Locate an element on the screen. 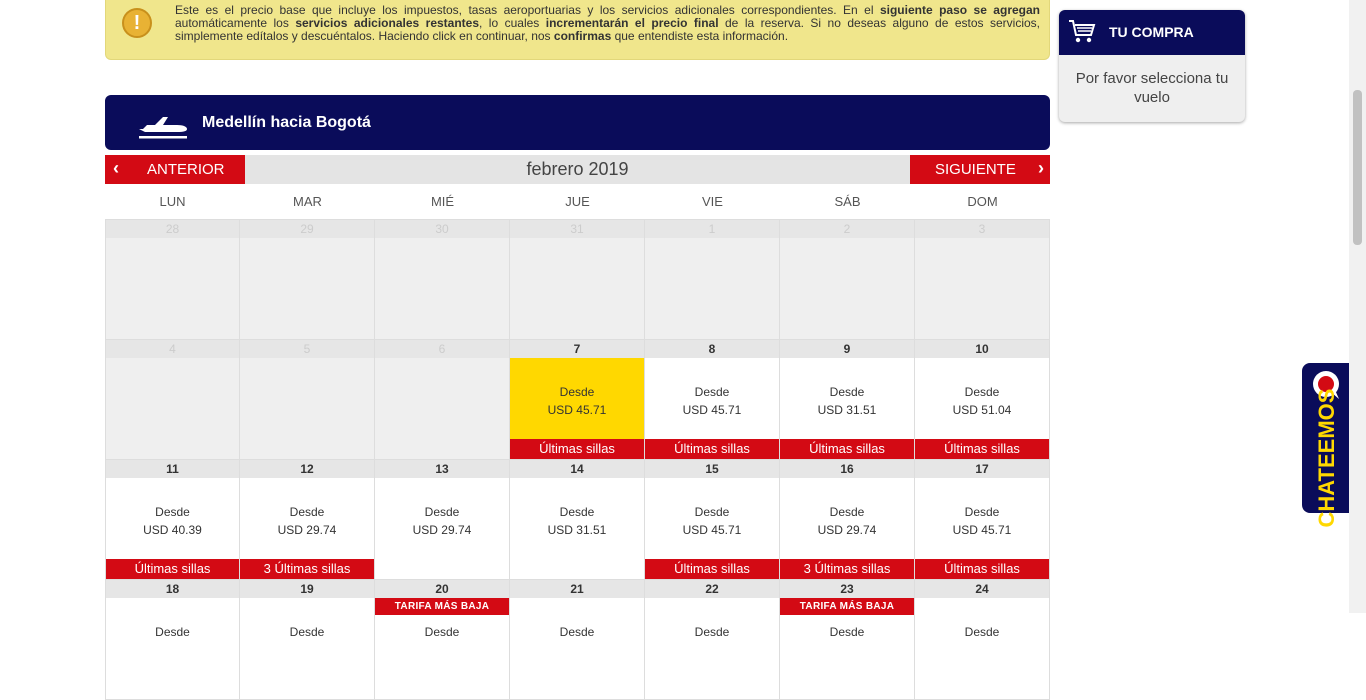 The image size is (1366, 700). calendar-day: 11 Desde USD 40.39 Últimas sillas is located at coordinates (172, 520).